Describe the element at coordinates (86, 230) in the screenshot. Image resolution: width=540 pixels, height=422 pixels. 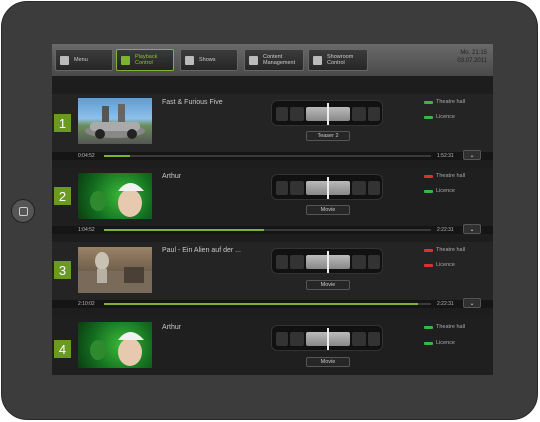
I see `elapsed-time: 1:04:52` at that location.